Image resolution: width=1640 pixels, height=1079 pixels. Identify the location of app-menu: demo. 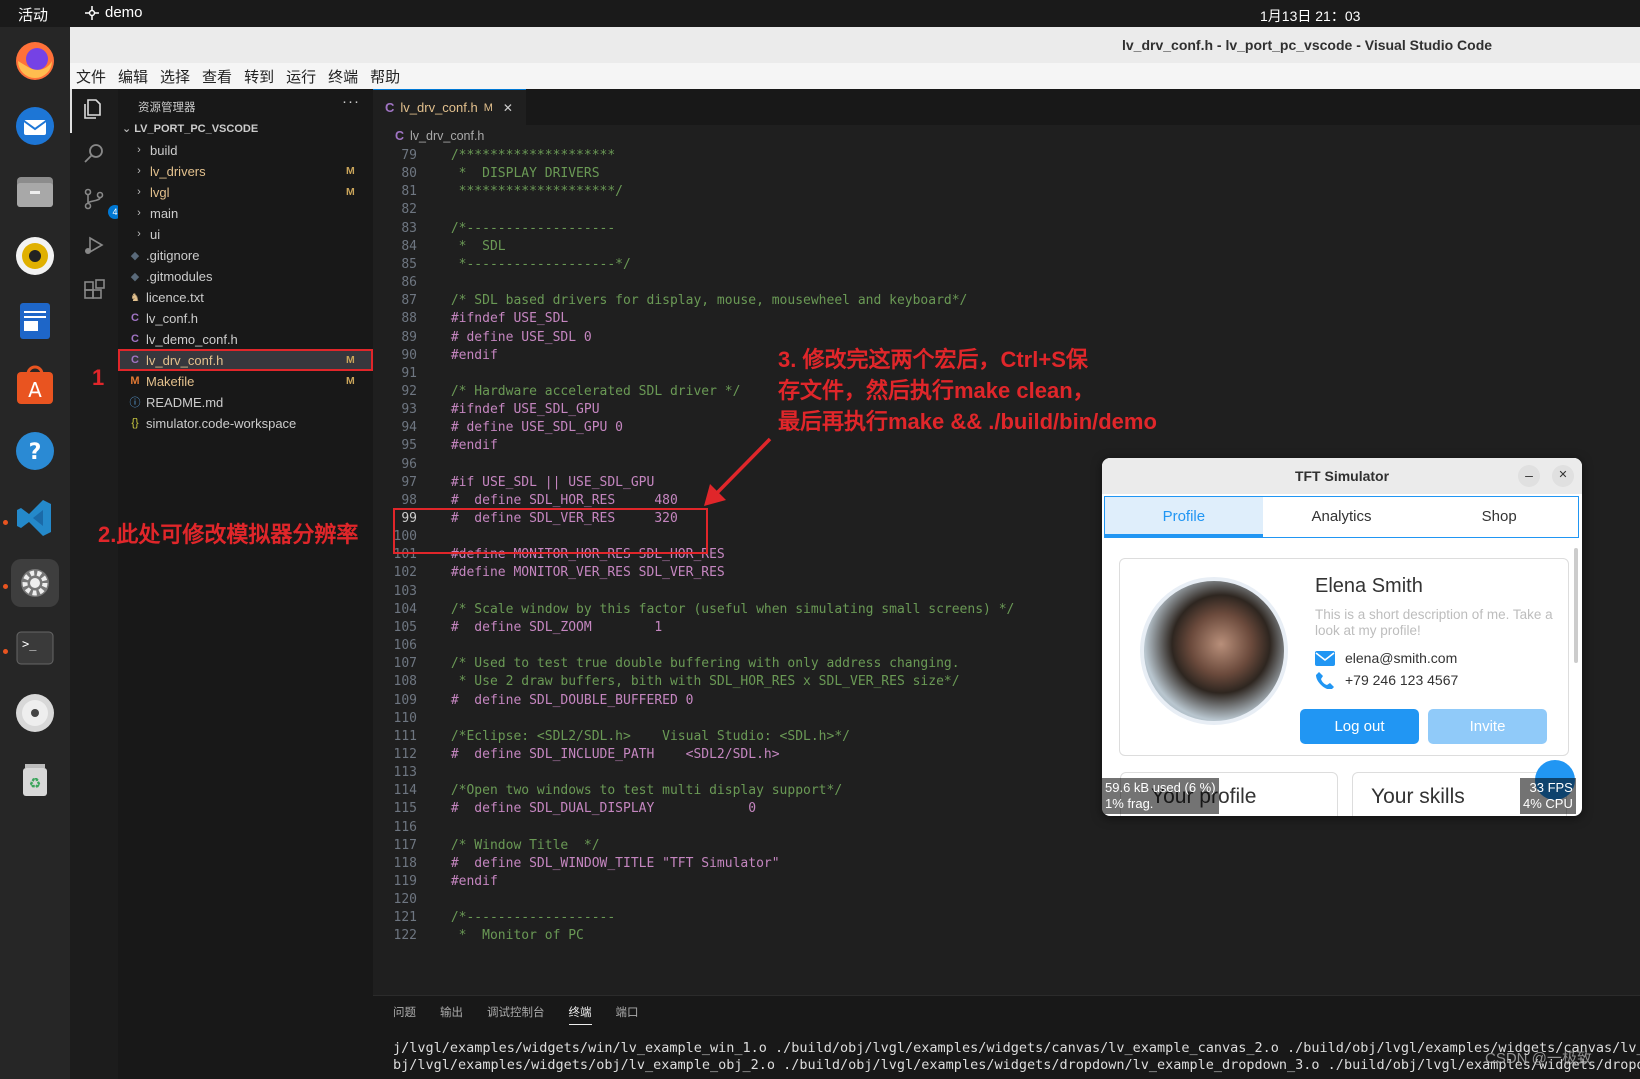
(113, 12).